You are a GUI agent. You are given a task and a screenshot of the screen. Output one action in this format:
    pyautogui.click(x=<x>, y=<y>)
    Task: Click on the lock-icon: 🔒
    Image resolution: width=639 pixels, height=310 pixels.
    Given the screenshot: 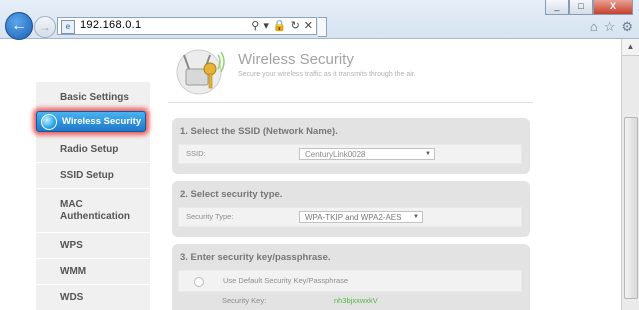 What is the action you would take?
    pyautogui.click(x=280, y=26)
    